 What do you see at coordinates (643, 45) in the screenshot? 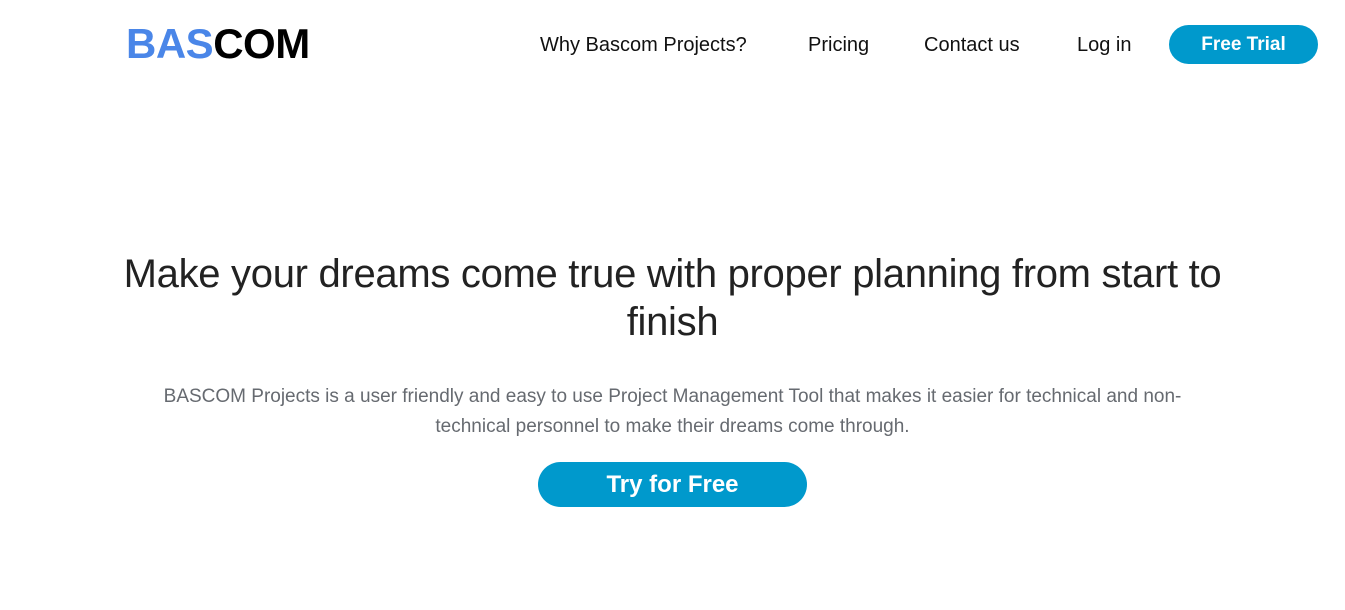
I see `nav-link-why-bascom: Why Bascom Projects?` at bounding box center [643, 45].